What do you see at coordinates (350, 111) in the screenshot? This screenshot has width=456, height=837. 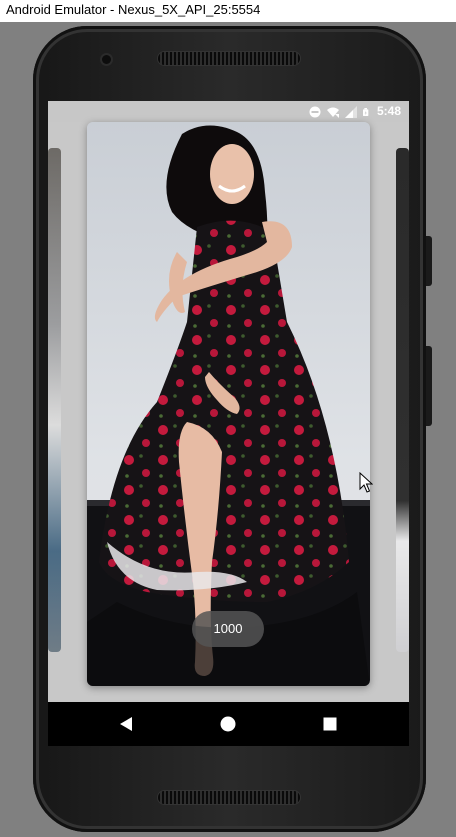 I see `signal-icon` at bounding box center [350, 111].